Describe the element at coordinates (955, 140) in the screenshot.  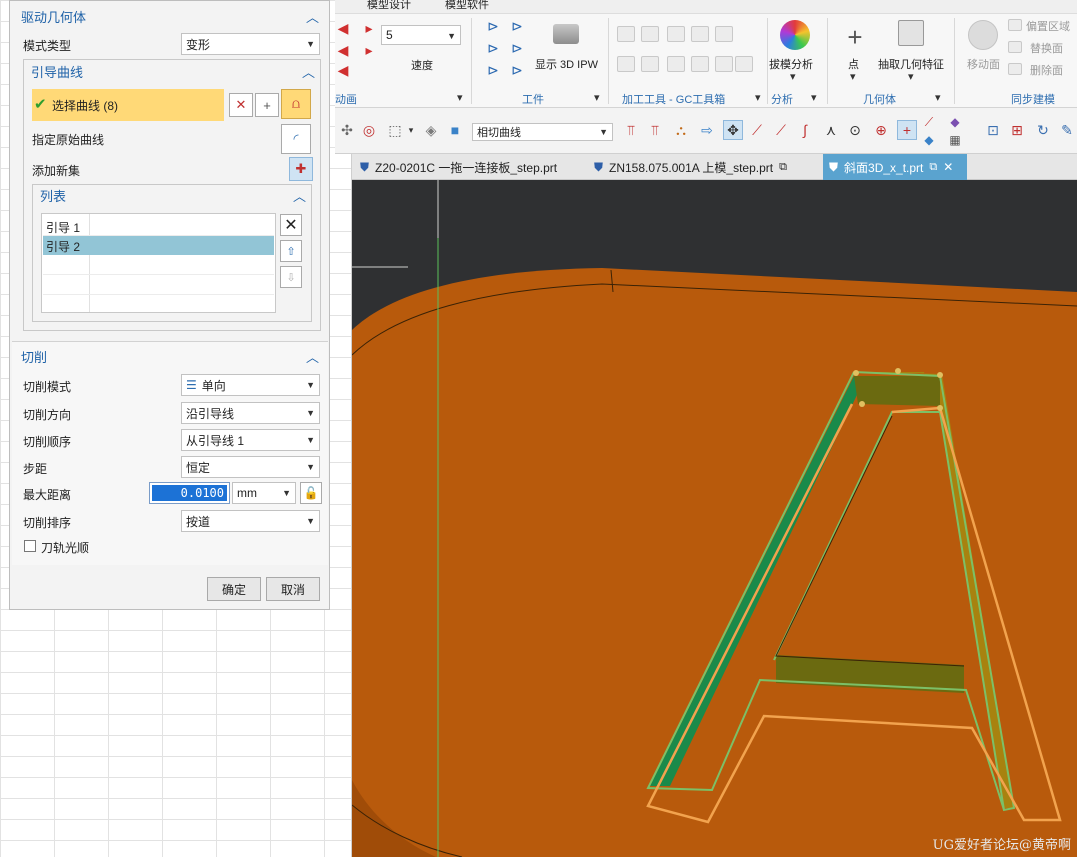
I see `grid-icon: ▦` at that location.